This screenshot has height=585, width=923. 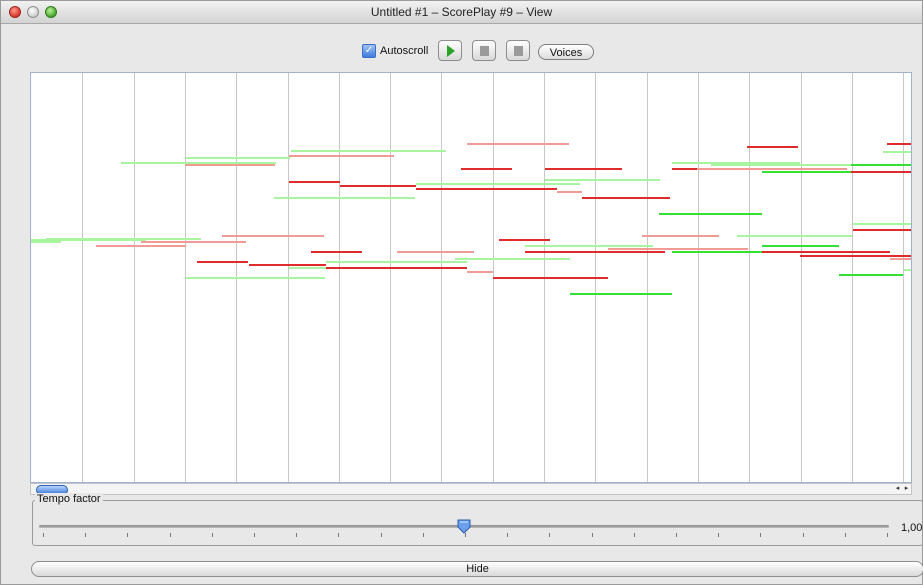 I want to click on tempo-value: 1,00, so click(x=912, y=528).